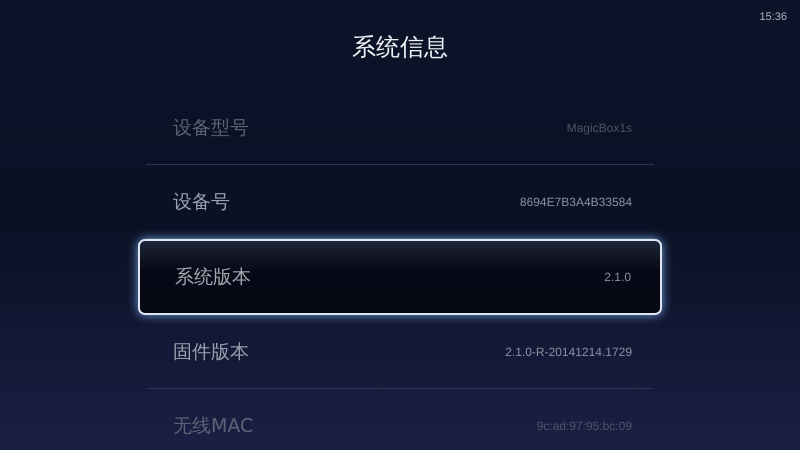 The width and height of the screenshot is (800, 450). Describe the element at coordinates (400, 277) in the screenshot. I see `info-row: 系统版本 2.1.0` at that location.